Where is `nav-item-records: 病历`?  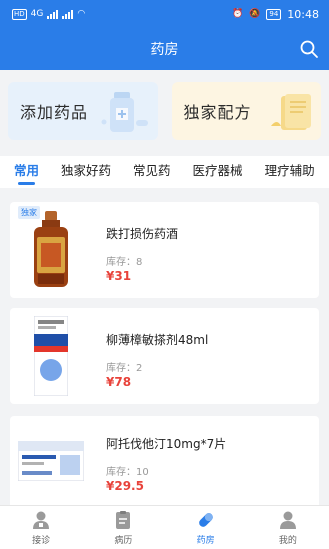 nav-item-records: 病历 is located at coordinates (123, 527).